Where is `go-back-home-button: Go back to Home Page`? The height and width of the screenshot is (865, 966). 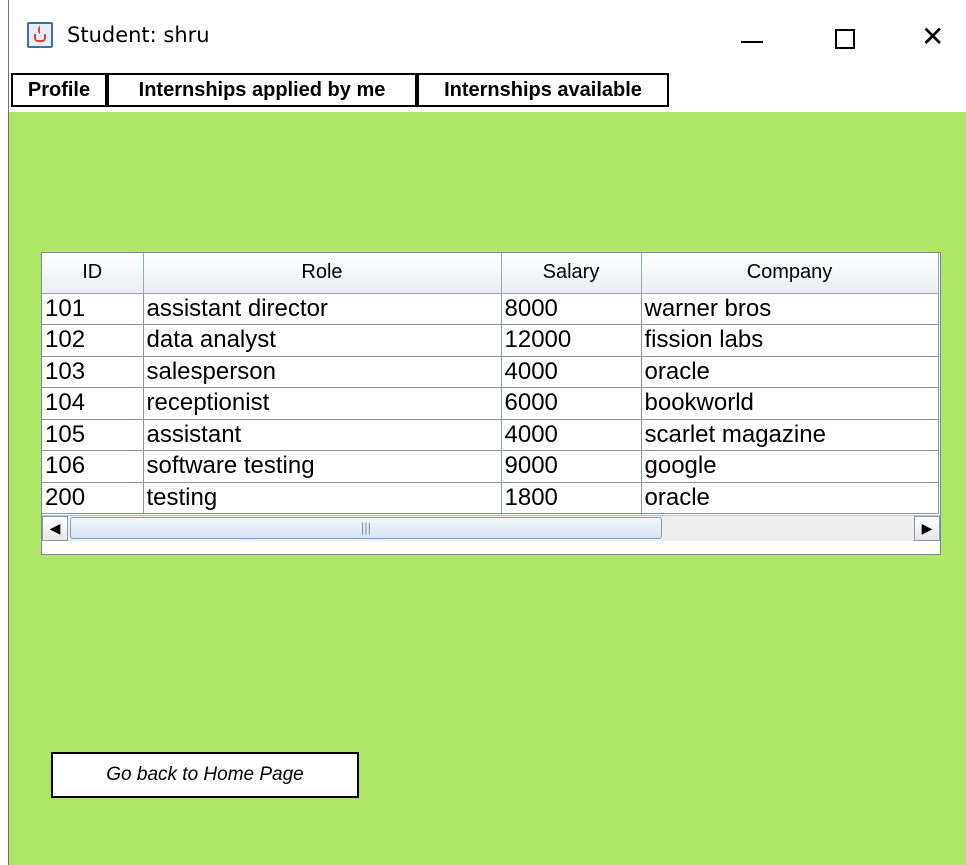
go-back-home-button: Go back to Home Page is located at coordinates (205, 775).